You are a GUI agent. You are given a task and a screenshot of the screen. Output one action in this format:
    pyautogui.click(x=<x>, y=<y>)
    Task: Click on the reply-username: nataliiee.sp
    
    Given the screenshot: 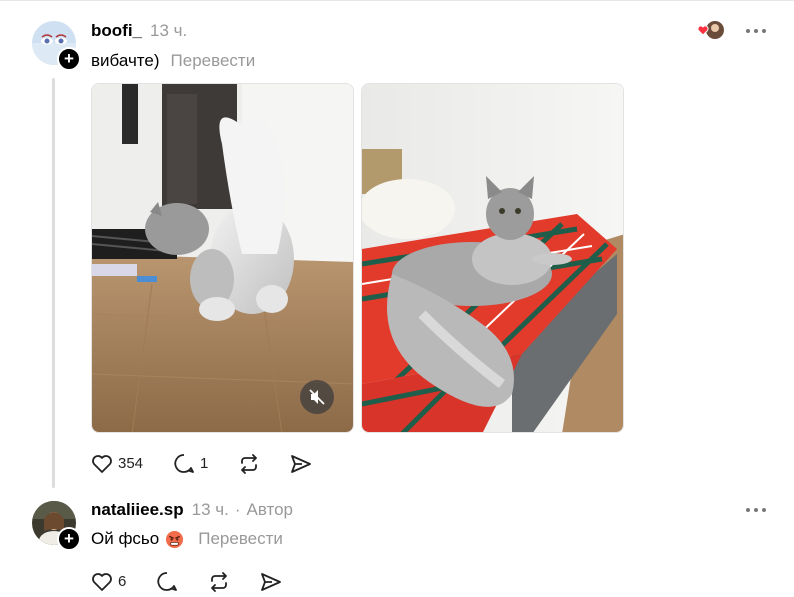 What is the action you would take?
    pyautogui.click(x=137, y=510)
    